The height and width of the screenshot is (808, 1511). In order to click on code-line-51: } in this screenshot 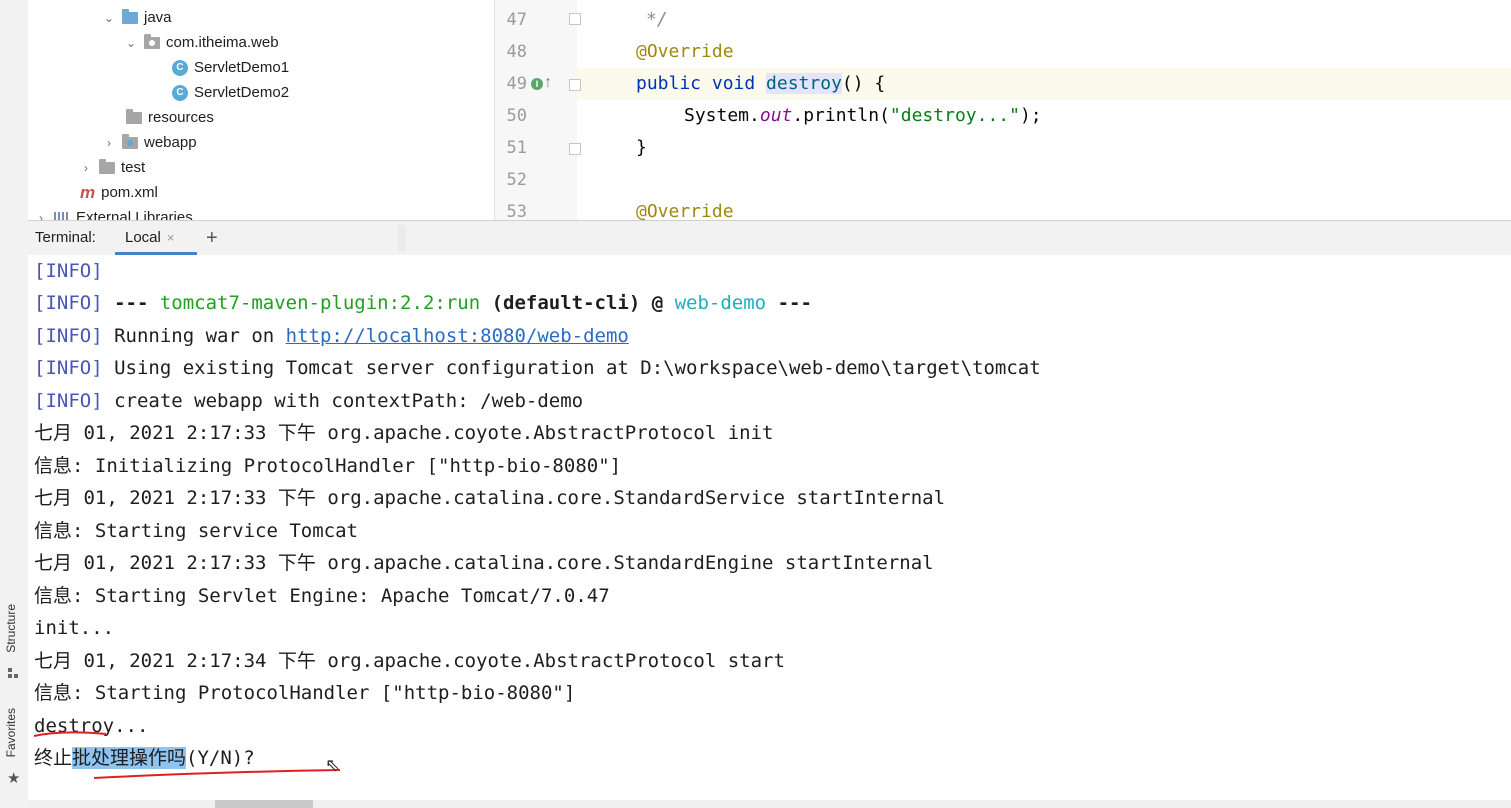, I will do `click(641, 147)`.